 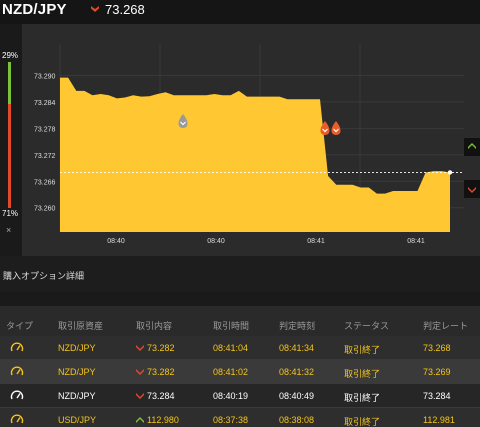 What do you see at coordinates (45, 103) in the screenshot?
I see `y-tick-label: 73.284` at bounding box center [45, 103].